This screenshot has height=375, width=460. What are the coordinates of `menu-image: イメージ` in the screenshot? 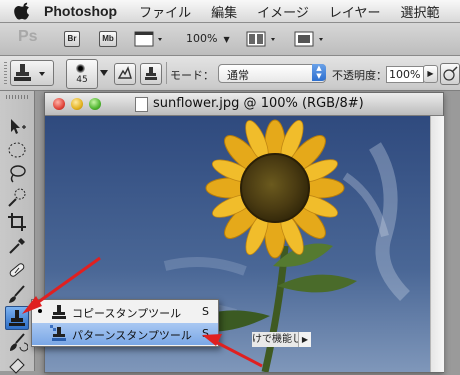 It's located at (283, 11).